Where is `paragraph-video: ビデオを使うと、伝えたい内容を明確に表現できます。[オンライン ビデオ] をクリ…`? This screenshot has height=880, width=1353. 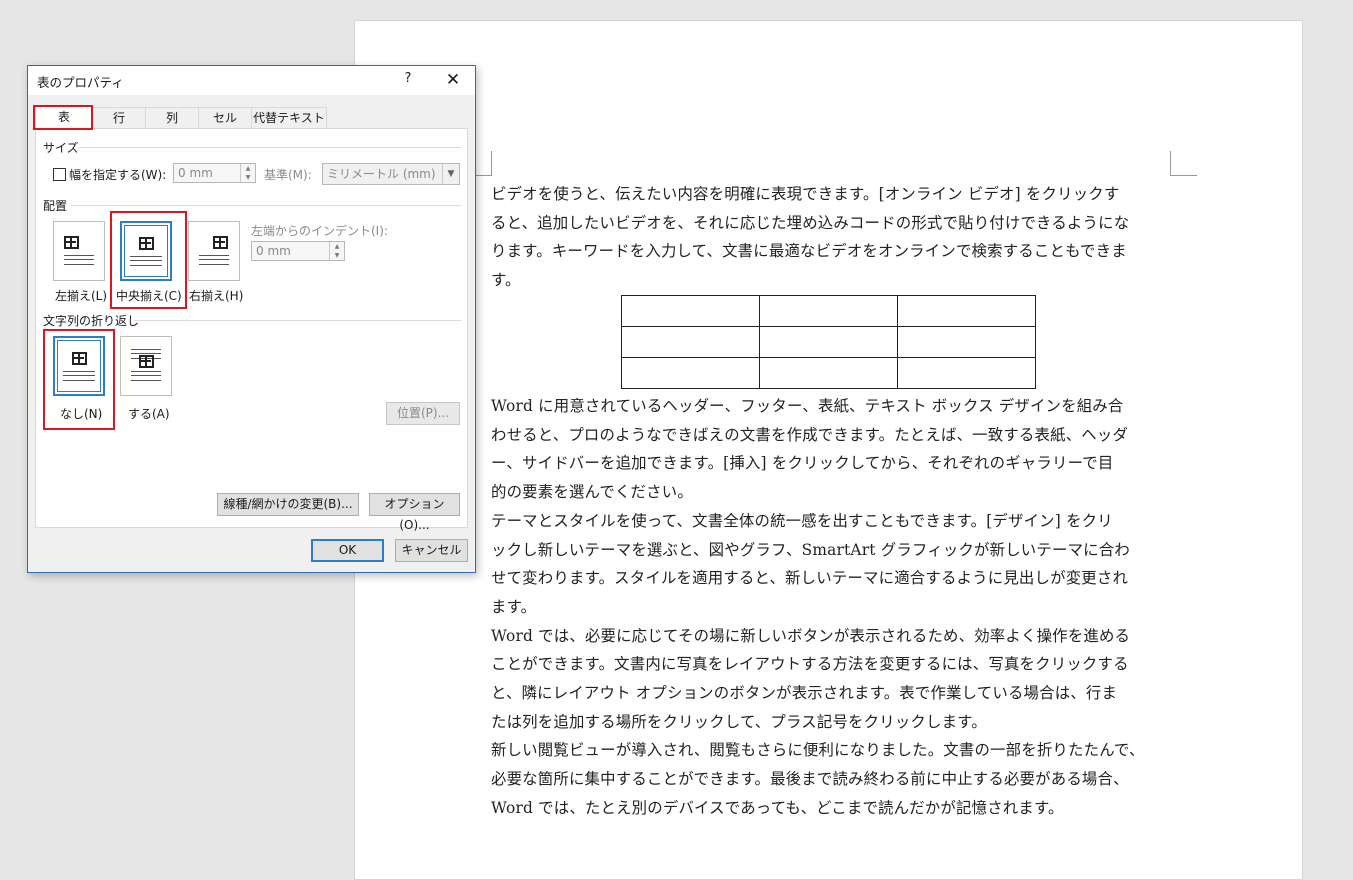 paragraph-video: ビデオを使うと、伝えたい内容を明確に表現できます。[オンライン ビデオ] をクリ… is located at coordinates (841, 237).